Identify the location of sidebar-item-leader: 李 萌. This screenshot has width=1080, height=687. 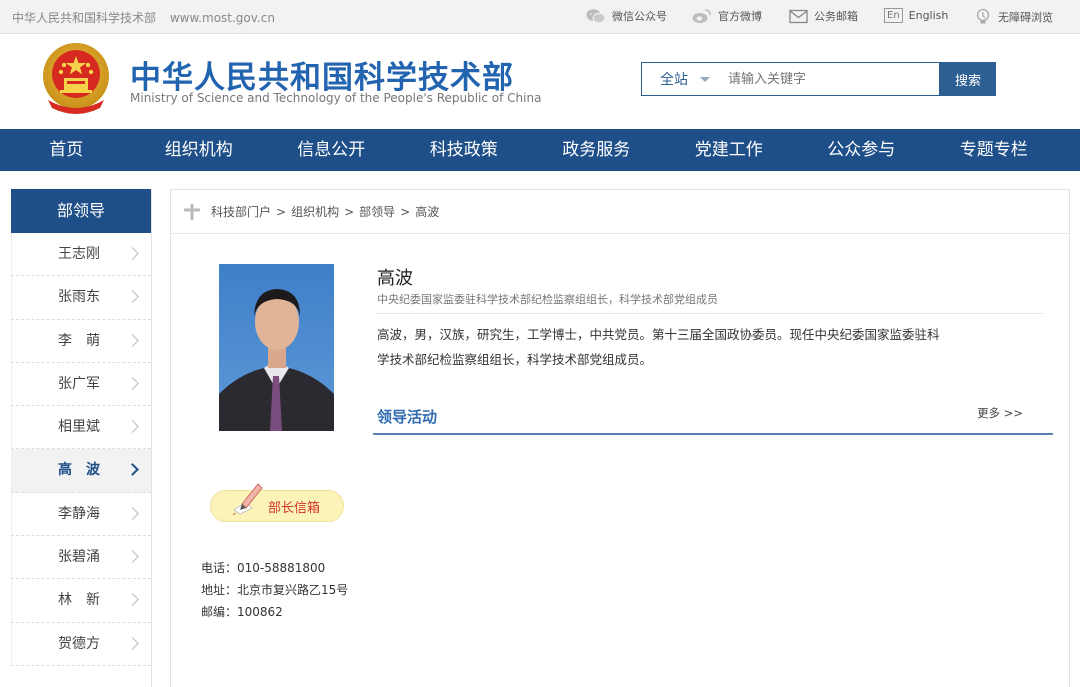
(81, 341).